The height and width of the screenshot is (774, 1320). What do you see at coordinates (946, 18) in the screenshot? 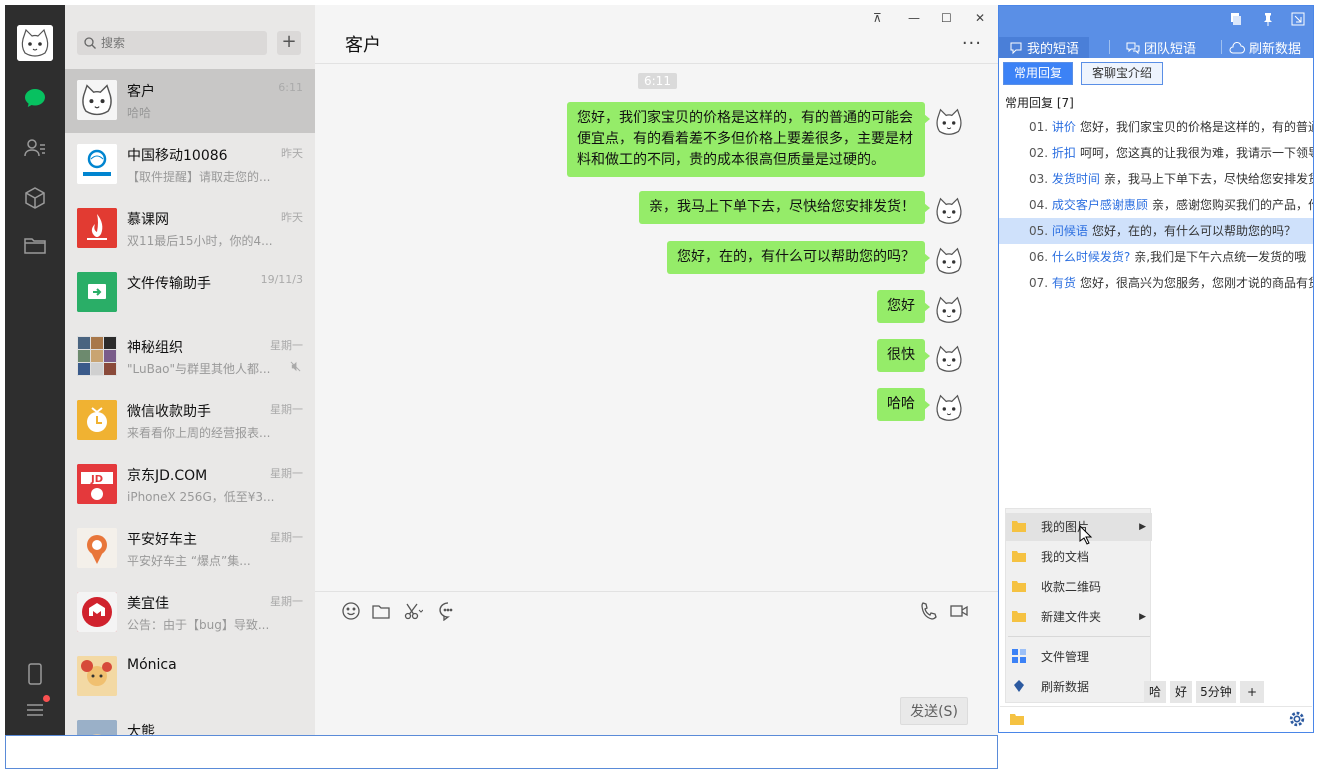
I see `maximize-icon: ☐` at bounding box center [946, 18].